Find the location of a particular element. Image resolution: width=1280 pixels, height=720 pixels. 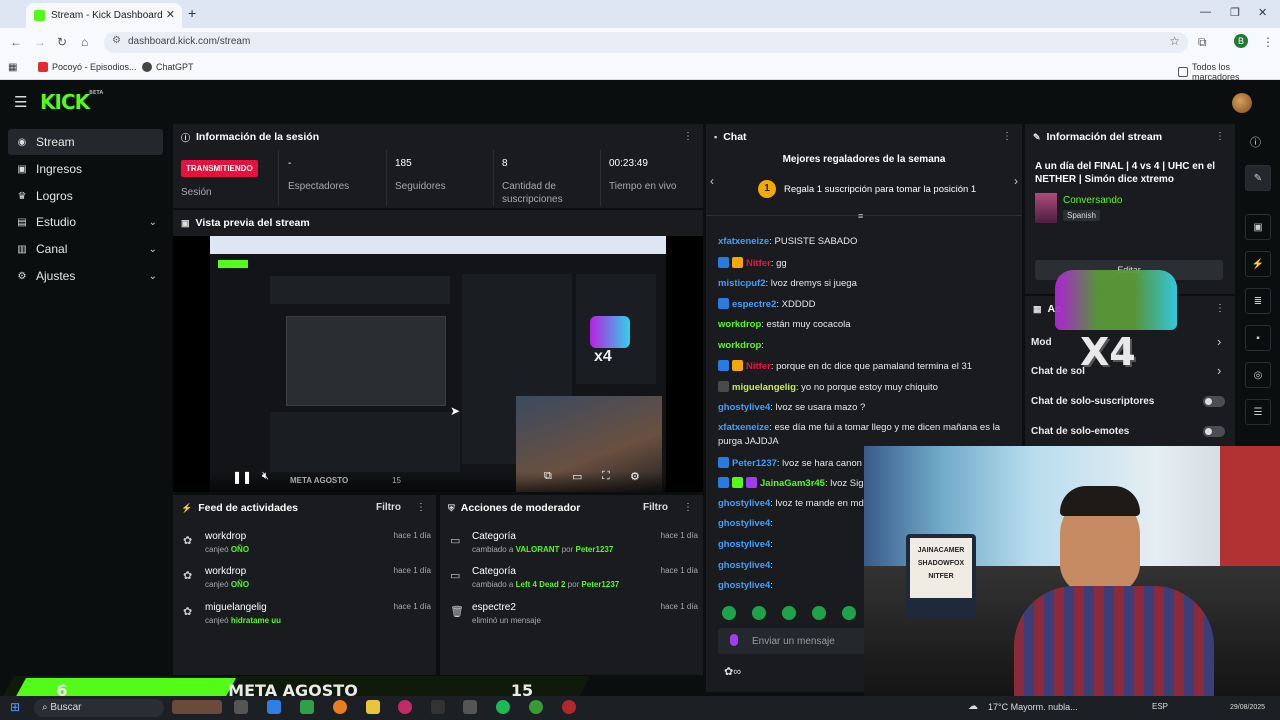

browser-menu-icon: ⋮ is located at coordinates (1268, 42).